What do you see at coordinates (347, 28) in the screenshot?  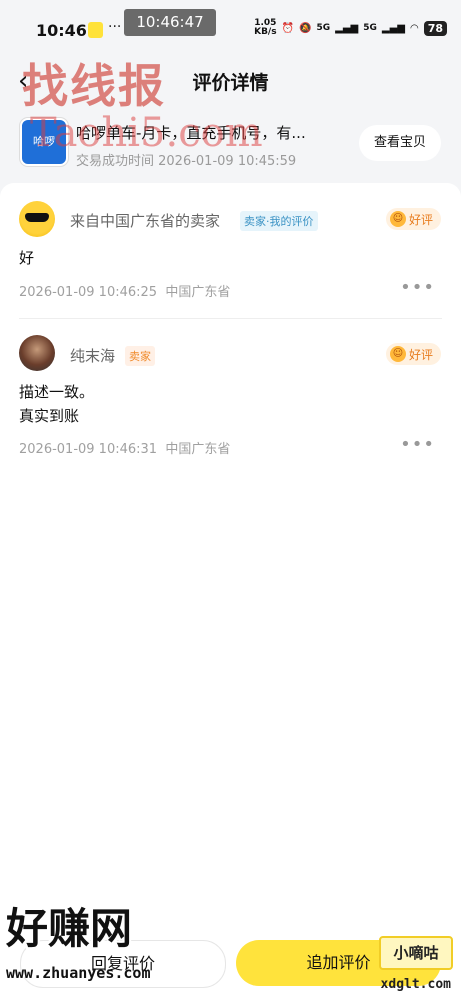 I see `signal-bars-icon: ▂▄▆` at bounding box center [347, 28].